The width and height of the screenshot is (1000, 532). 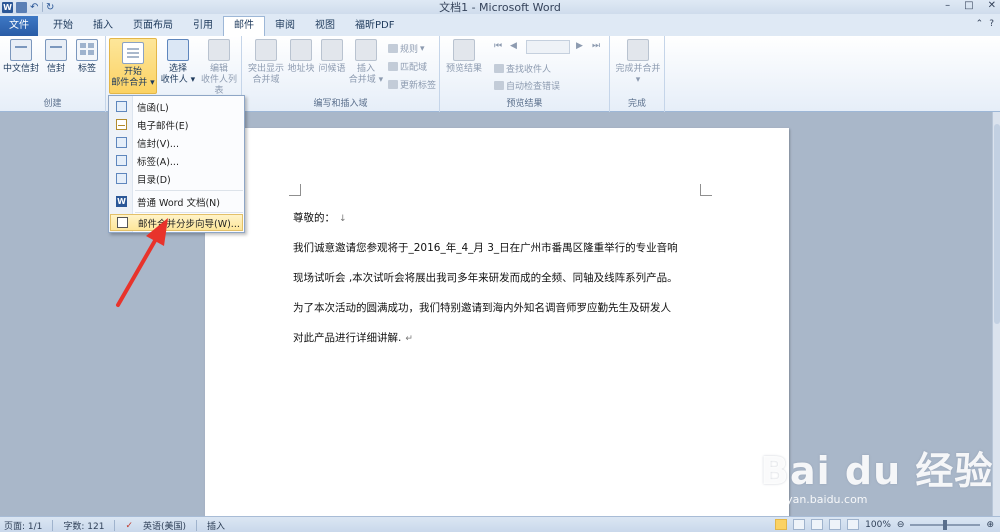 What do you see at coordinates (129, 526) in the screenshot?
I see `proofing-icon: ✓` at bounding box center [129, 526].